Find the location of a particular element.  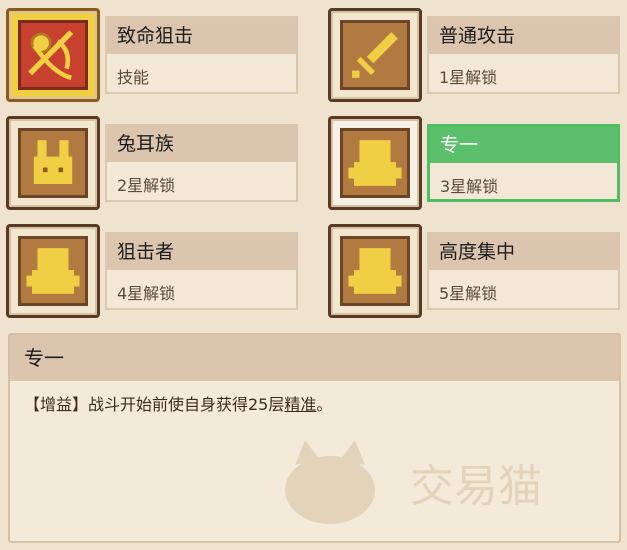

watermark-text: 交易猫 is located at coordinates (476, 486).